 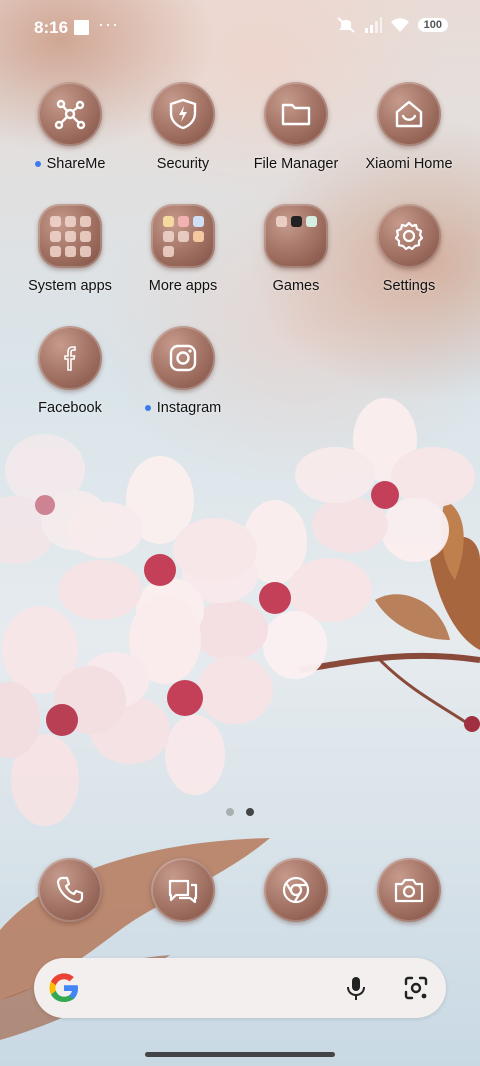 I want to click on battery-indicator: 100, so click(x=432, y=25).